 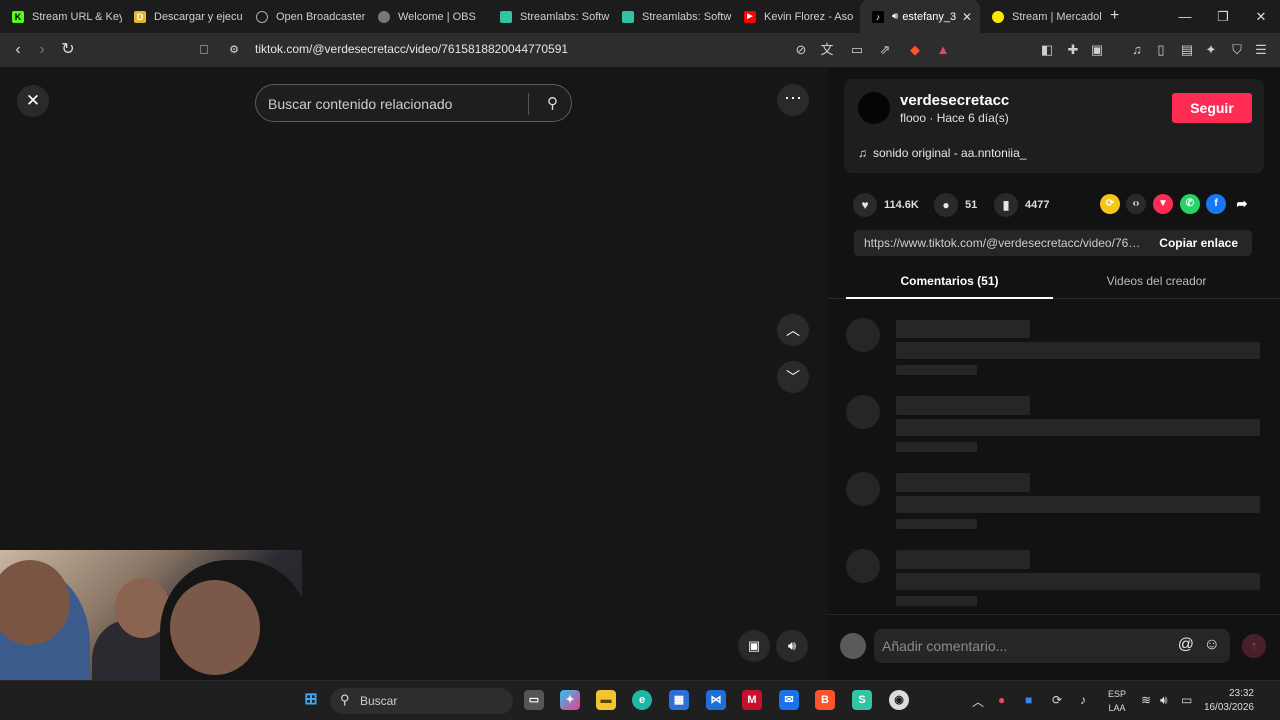 I want to click on maximize-icon: ❐, so click(x=1223, y=16).